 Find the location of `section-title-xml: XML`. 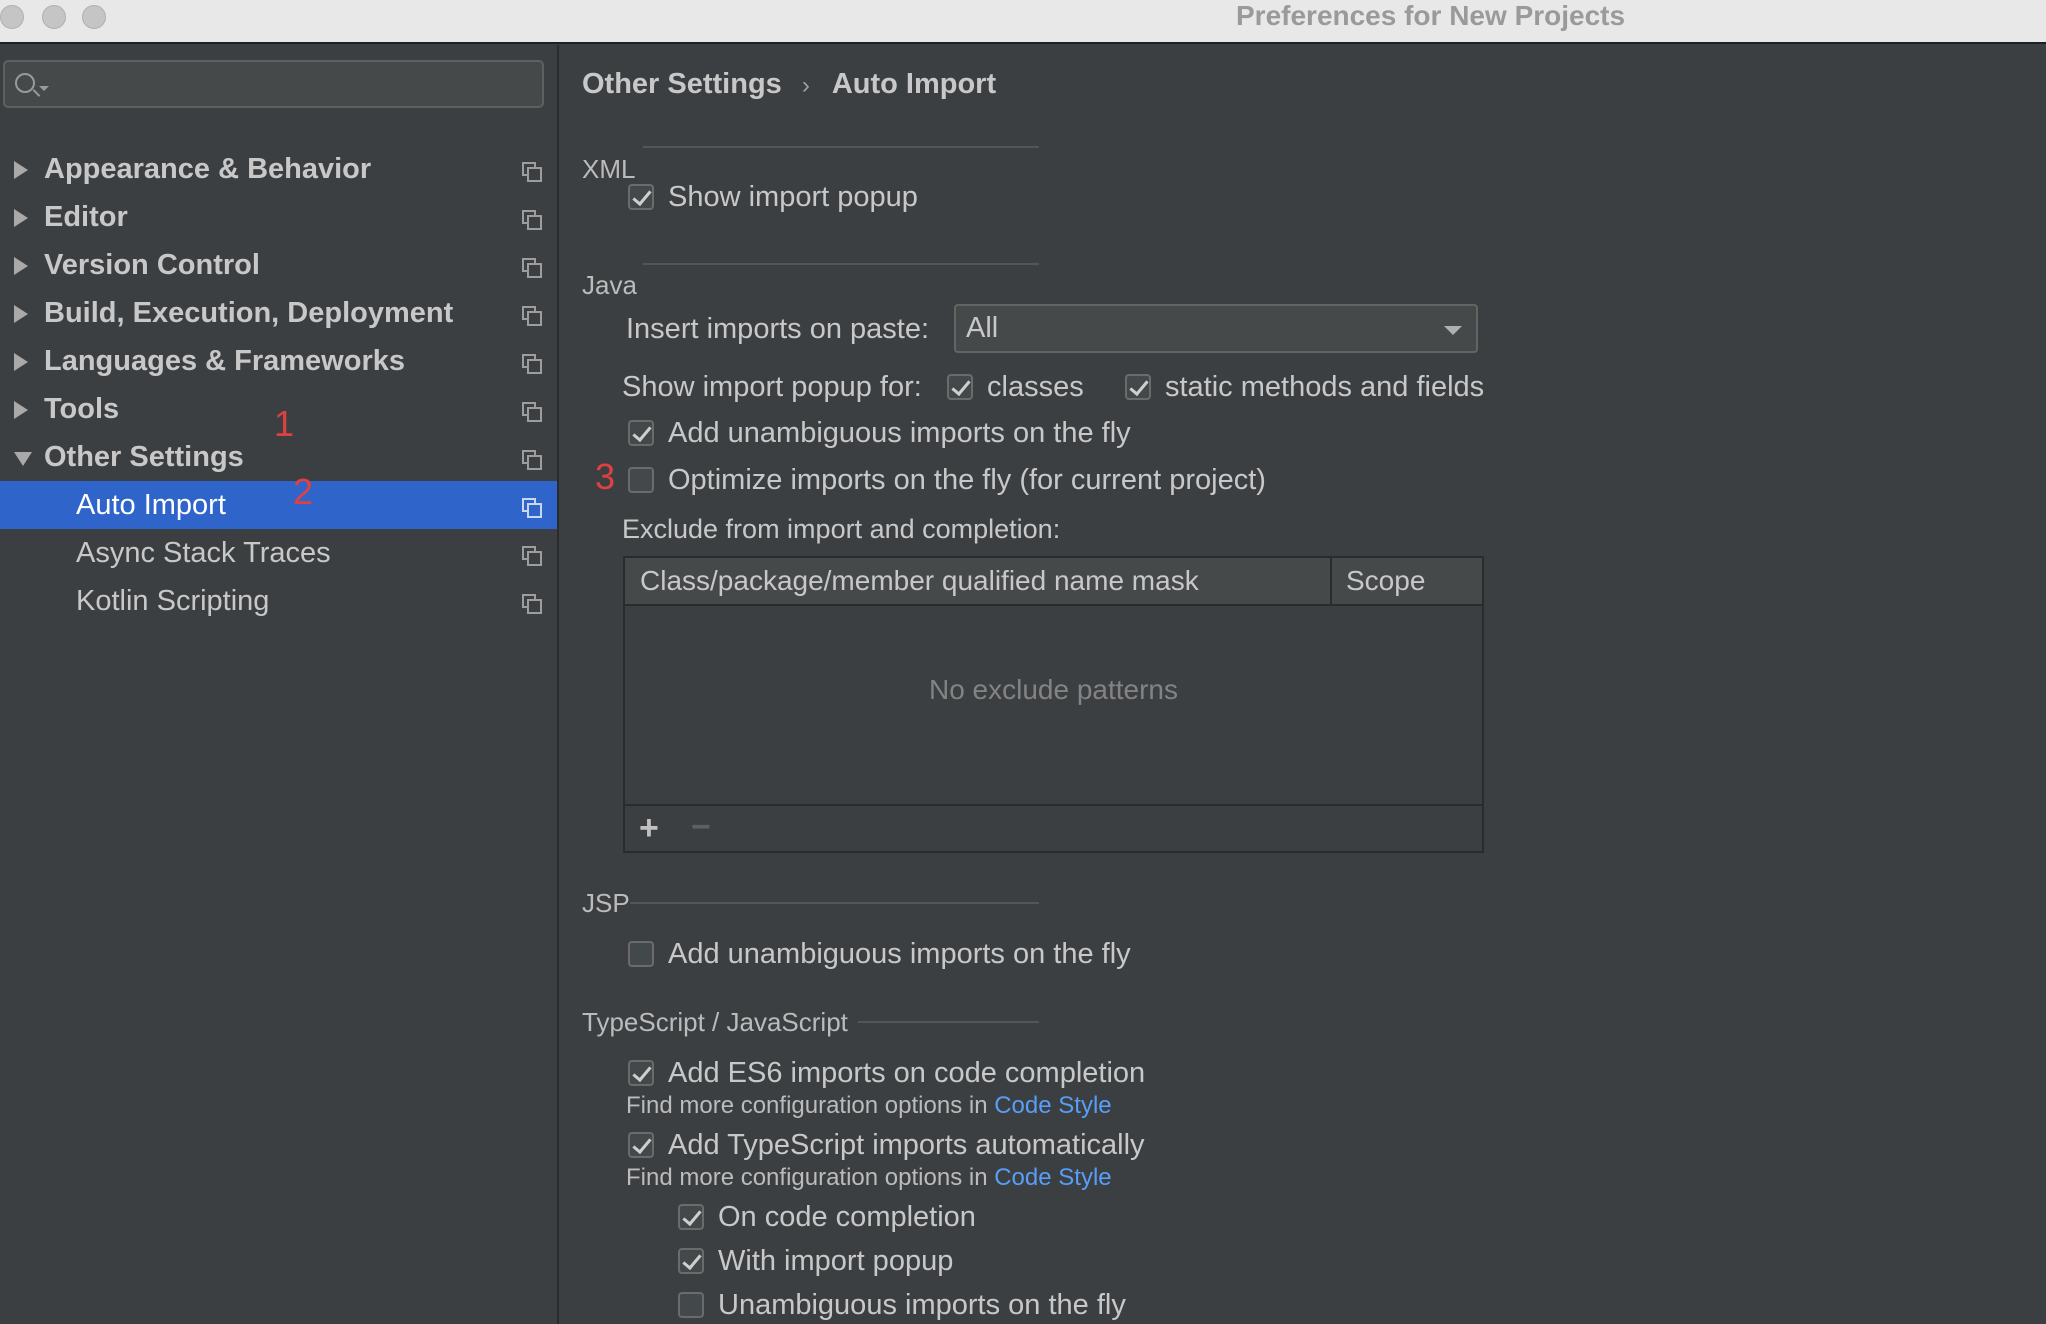

section-title-xml: XML is located at coordinates (609, 169).